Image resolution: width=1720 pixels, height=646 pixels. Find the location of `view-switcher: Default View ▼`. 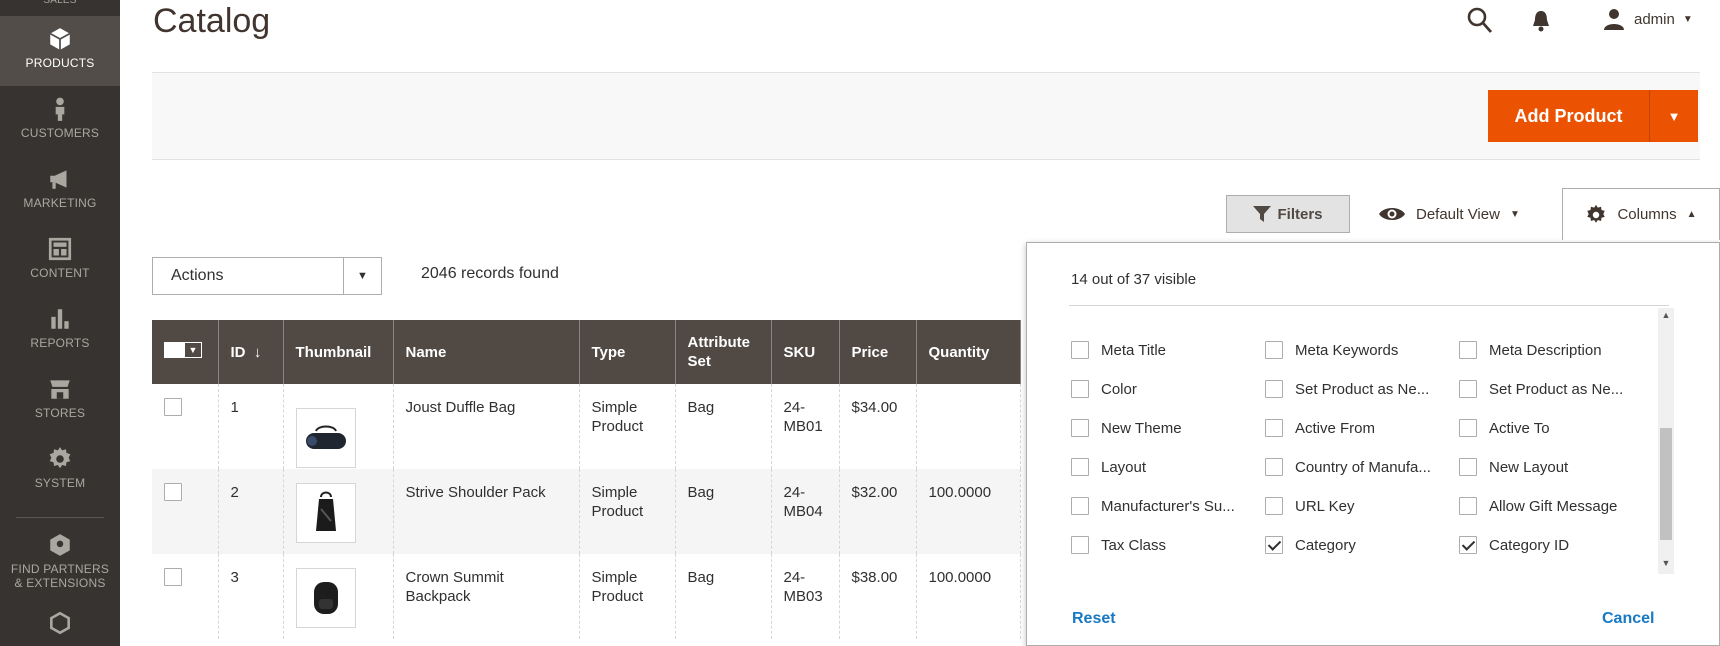

view-switcher: Default View ▼ is located at coordinates (1449, 214).